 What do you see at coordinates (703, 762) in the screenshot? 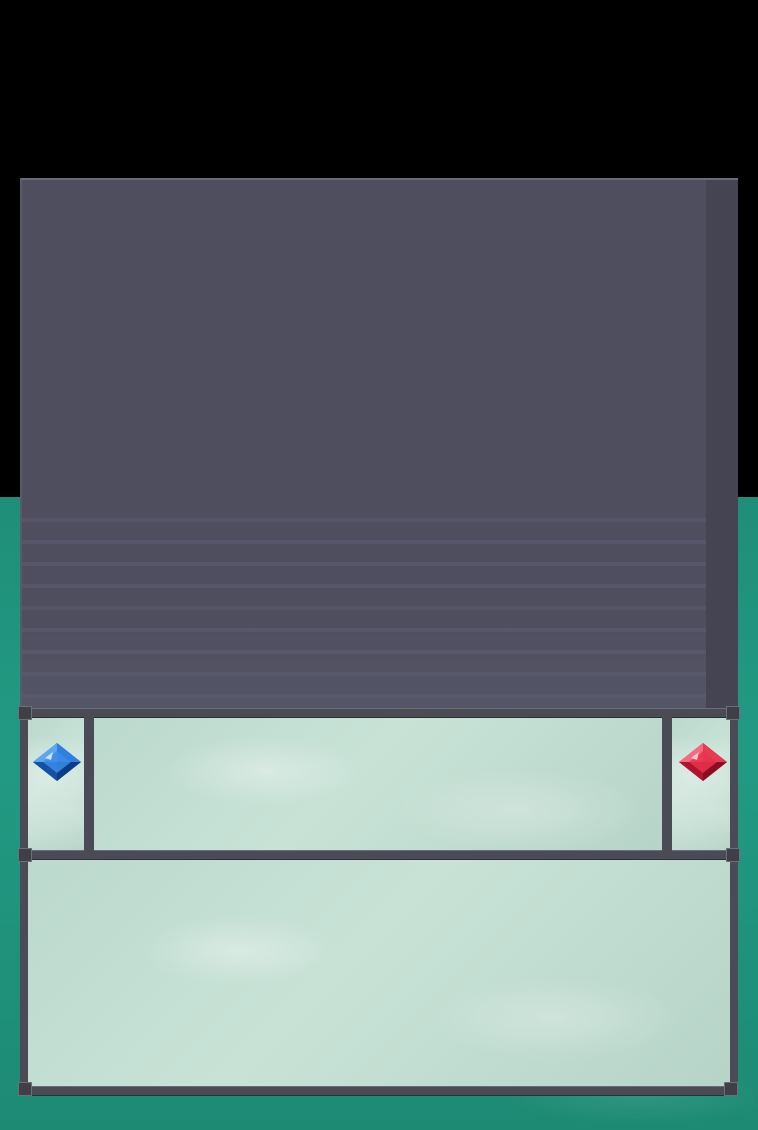
I see `red-gem-icon` at bounding box center [703, 762].